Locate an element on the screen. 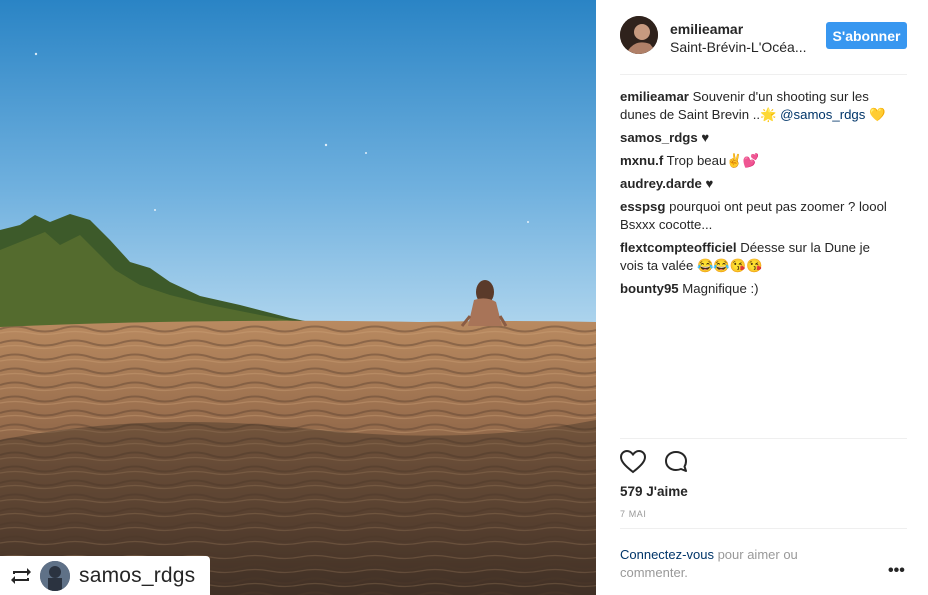  yellow-heart-icon: 💛 is located at coordinates (877, 114).